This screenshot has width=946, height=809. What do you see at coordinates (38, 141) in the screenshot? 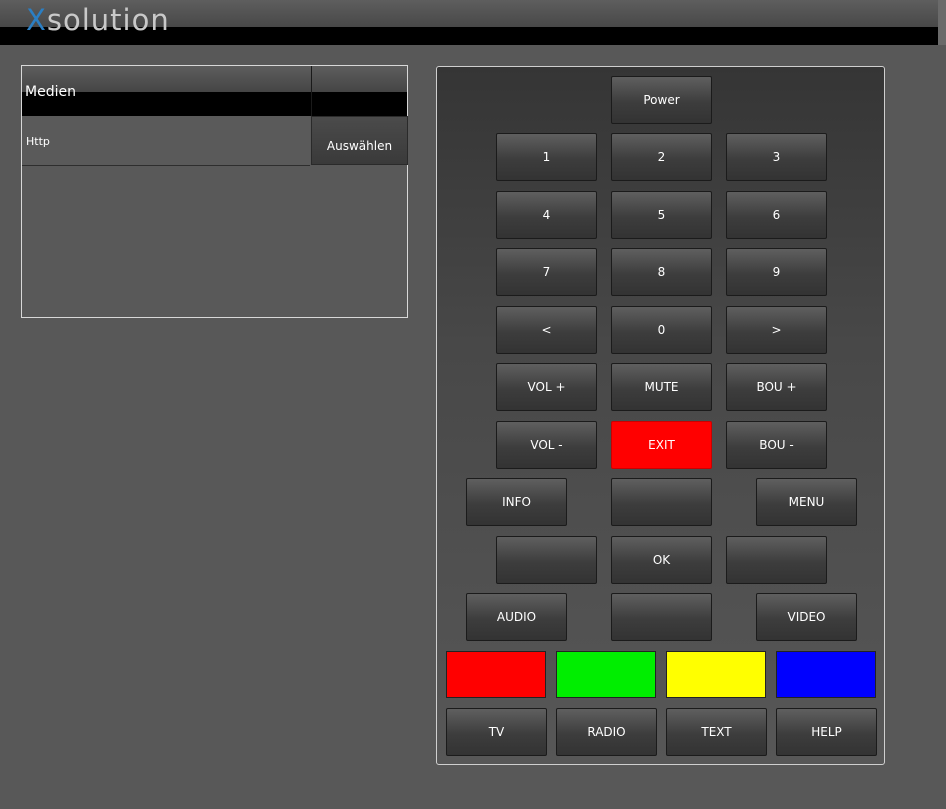
I see `media-row-label: Http` at bounding box center [38, 141].